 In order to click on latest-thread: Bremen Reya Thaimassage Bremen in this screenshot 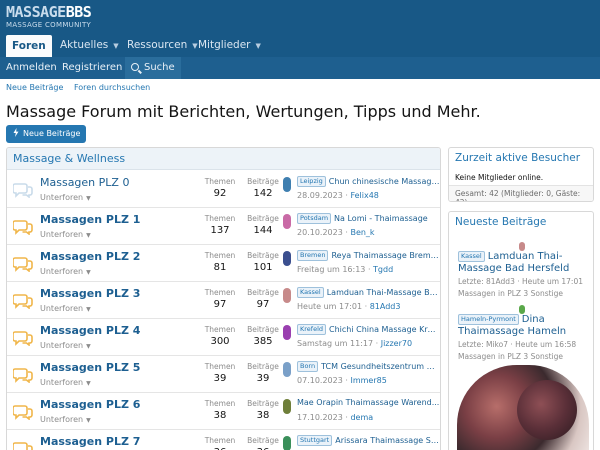, I will do `click(368, 255)`.